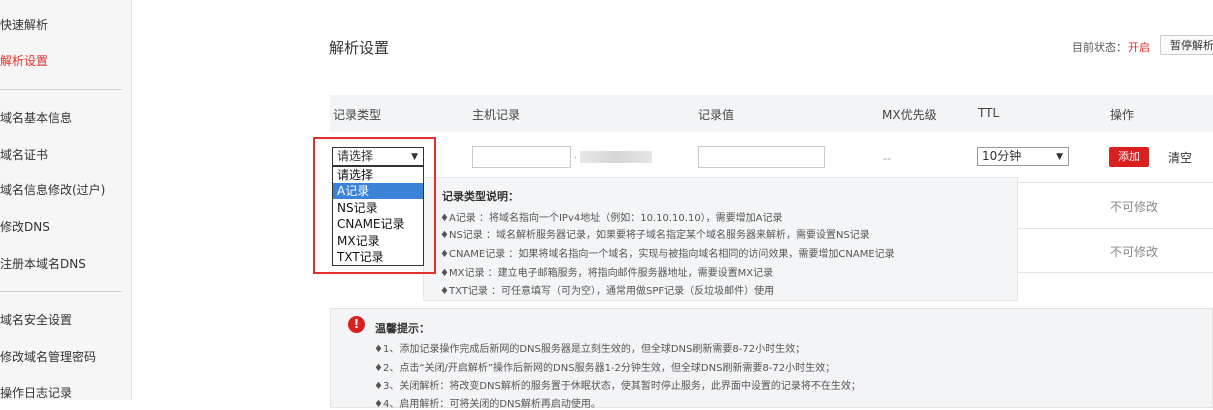 Image resolution: width=1213 pixels, height=410 pixels. Describe the element at coordinates (402, 328) in the screenshot. I see `tips-title: 温馨提示：` at that location.